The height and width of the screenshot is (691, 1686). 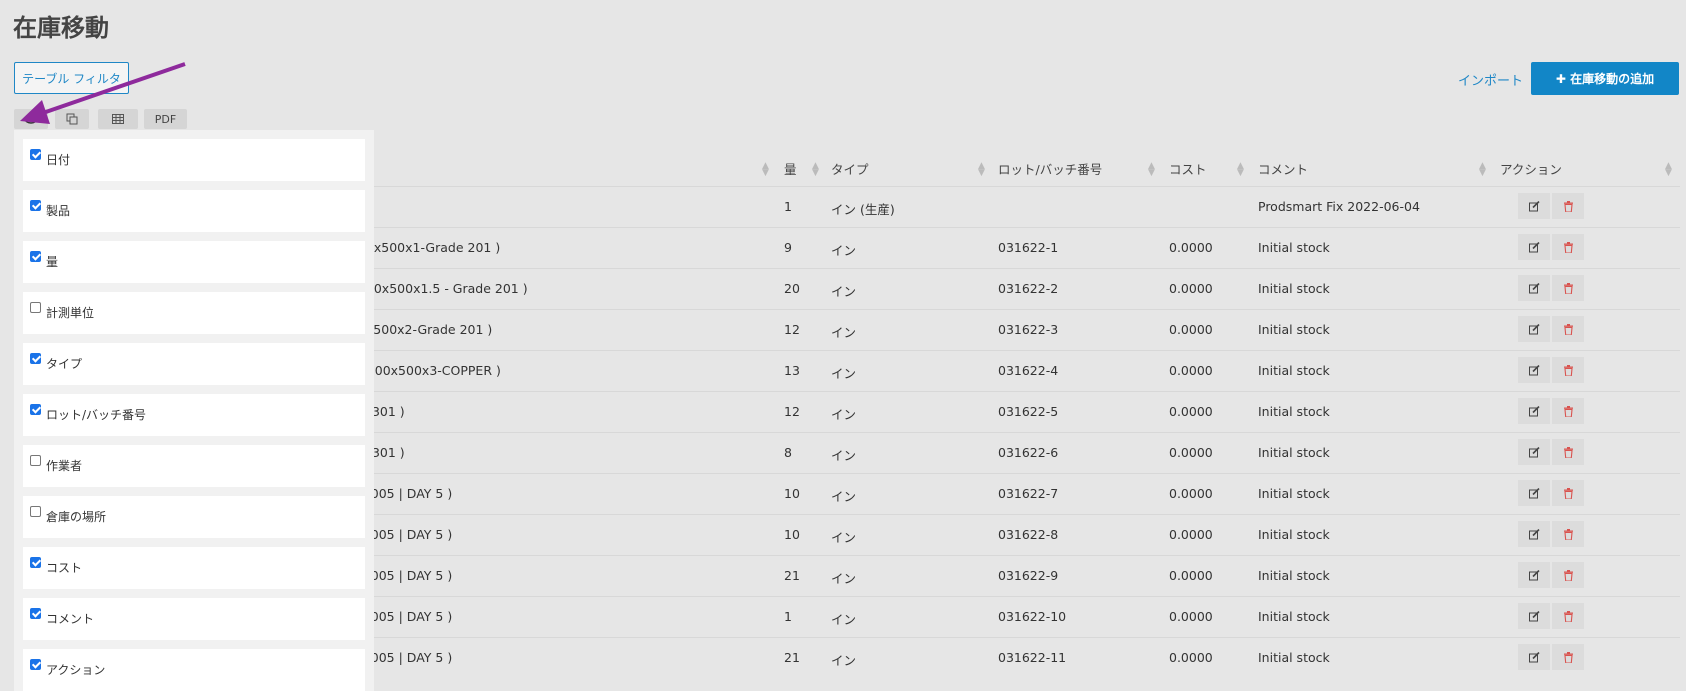 What do you see at coordinates (1531, 173) in the screenshot?
I see `action-column-header: アクション` at bounding box center [1531, 173].